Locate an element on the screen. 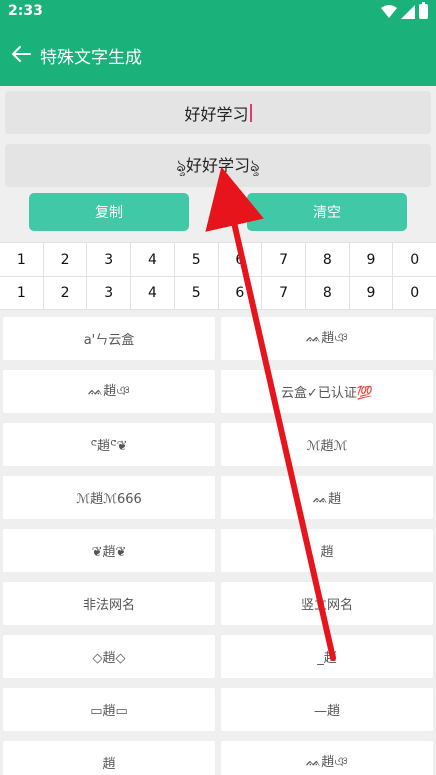  style-card: ᕪ趙ᕪ❦ is located at coordinates (109, 444).